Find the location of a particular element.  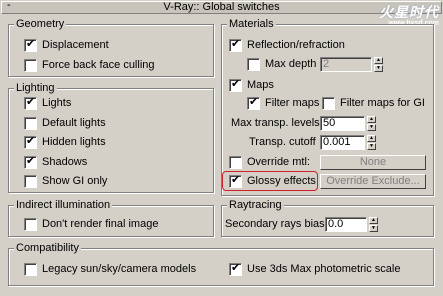

force-back-face-culling-label: Force back face culling is located at coordinates (98, 65).